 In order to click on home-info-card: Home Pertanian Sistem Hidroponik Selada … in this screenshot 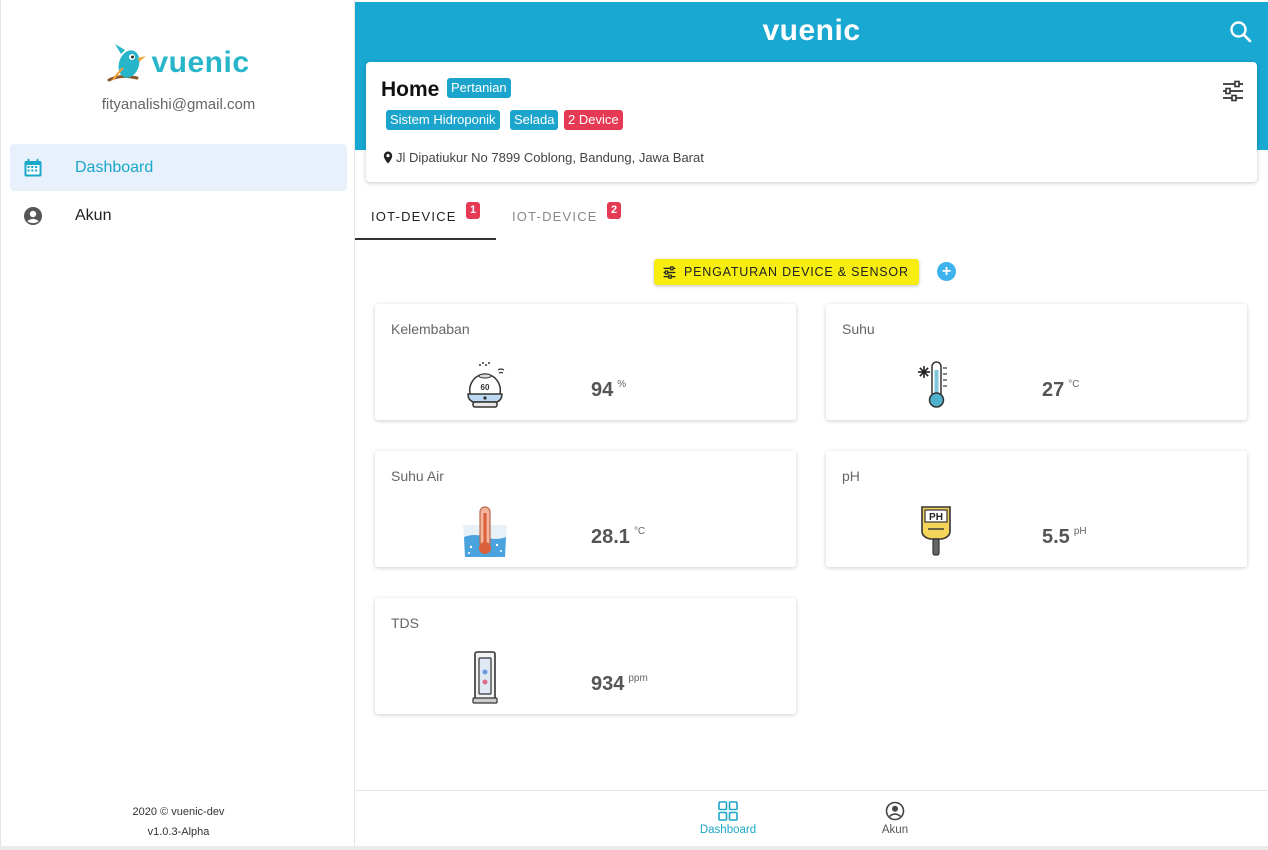, I will do `click(811, 122)`.